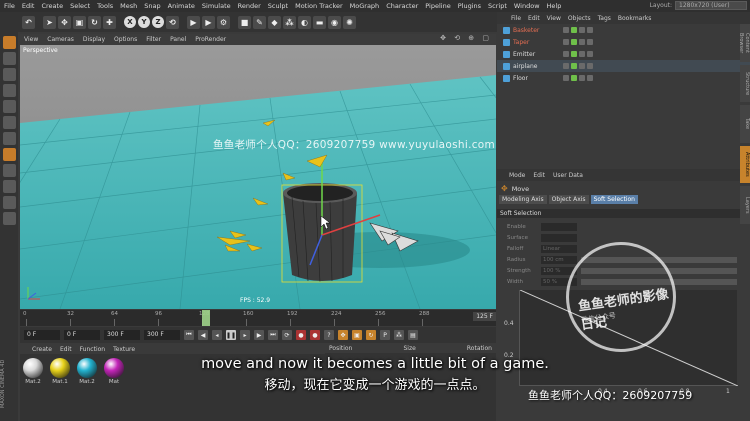  Describe the element at coordinates (93, 349) in the screenshot. I see `material-menu-function: Function` at that location.